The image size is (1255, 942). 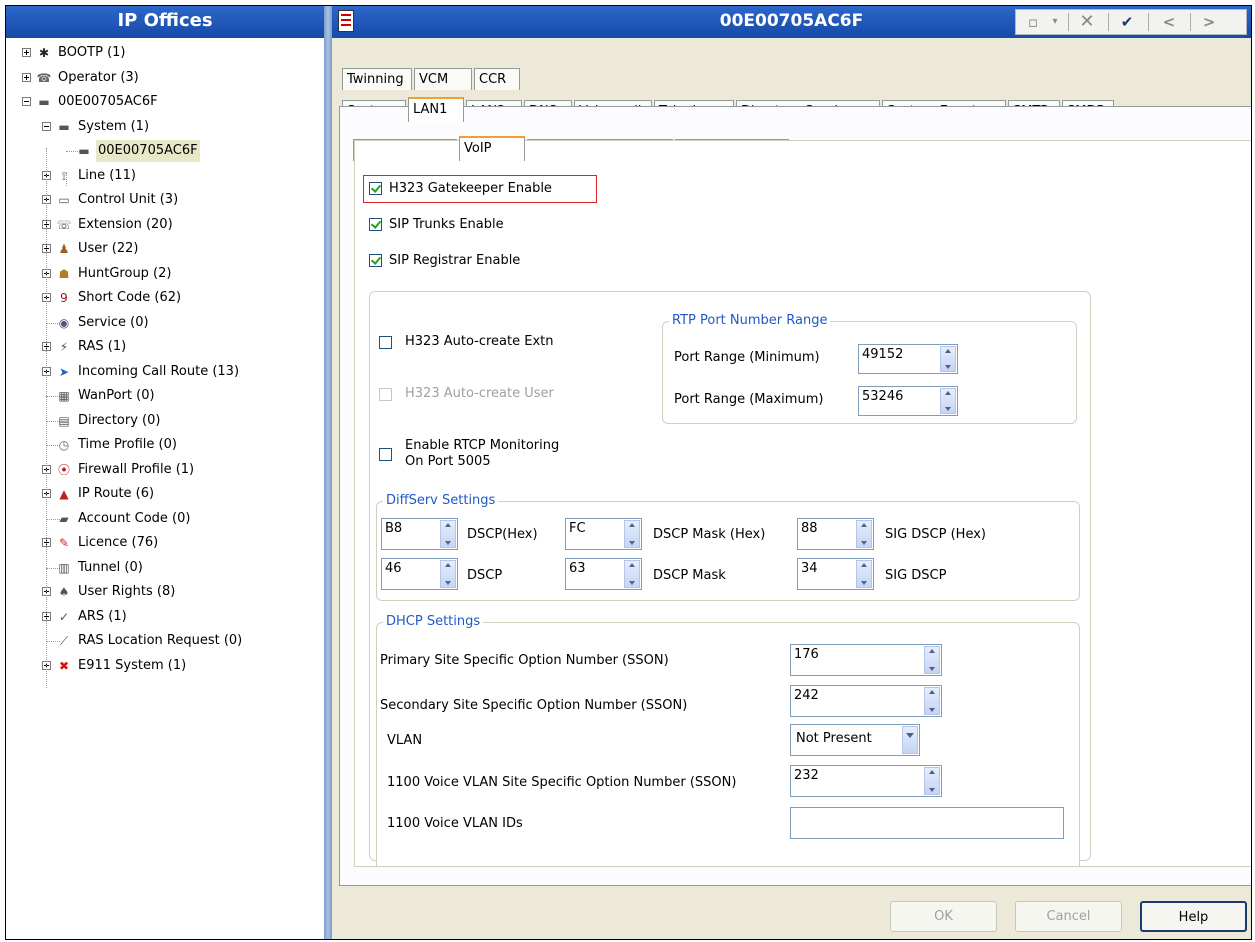 I want to click on tree-item: ☎ Operator (3), so click(x=165, y=78).